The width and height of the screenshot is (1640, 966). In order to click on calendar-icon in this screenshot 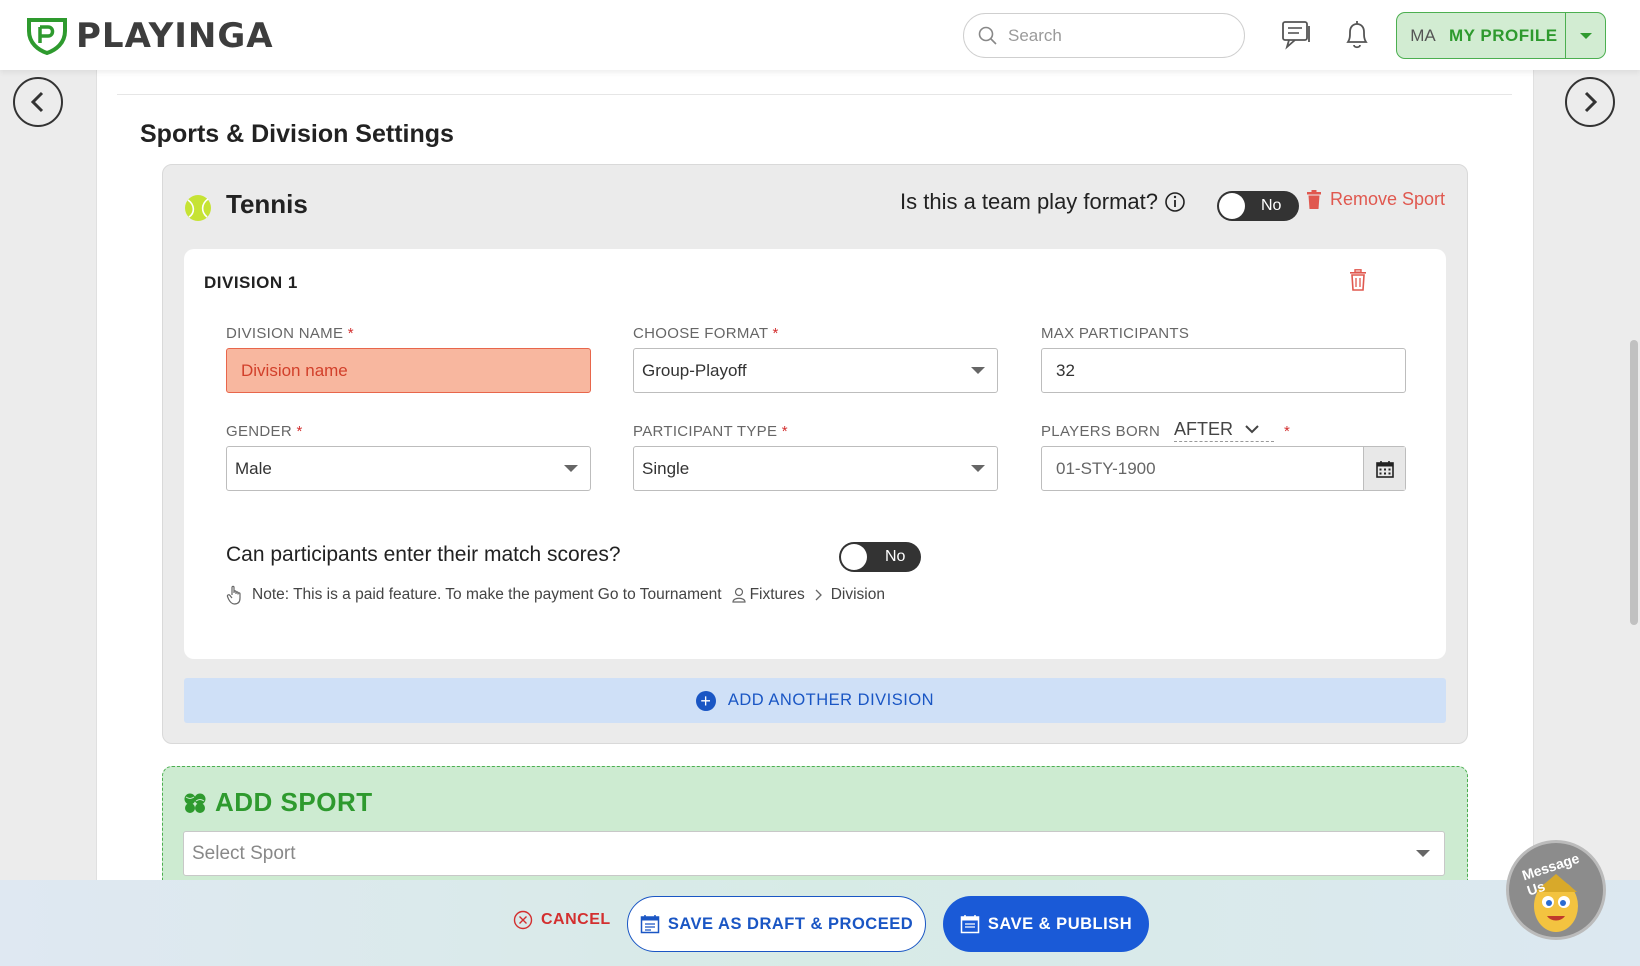, I will do `click(1384, 468)`.